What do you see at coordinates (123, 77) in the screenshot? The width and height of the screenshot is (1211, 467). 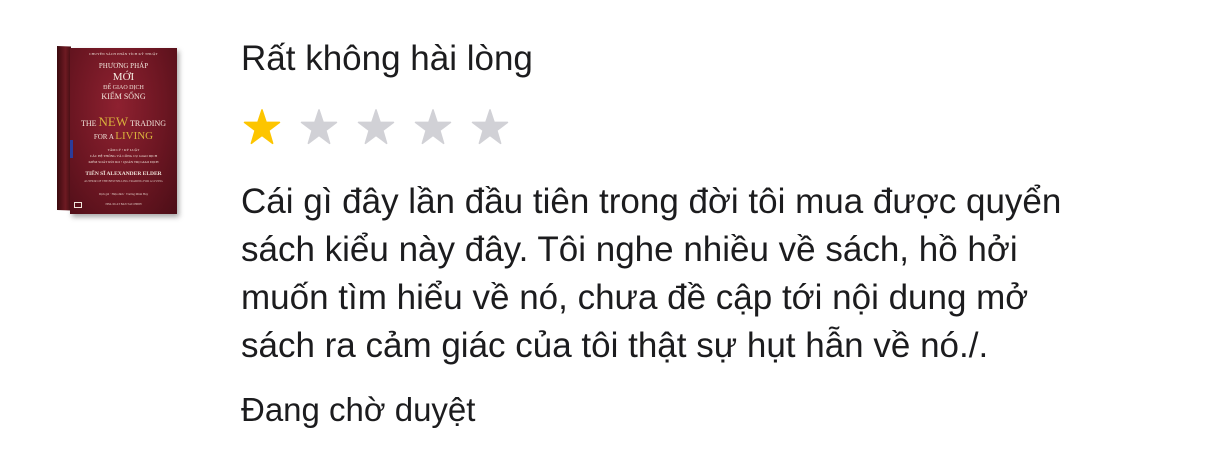 I see `cover-title-vn-line2: MỚI` at bounding box center [123, 77].